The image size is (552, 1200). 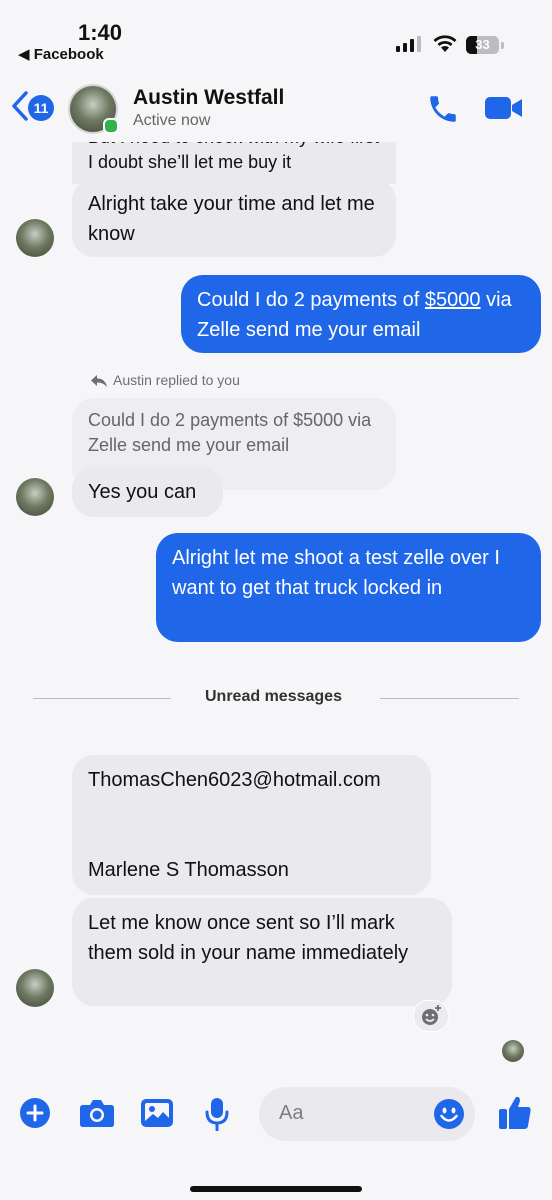 I want to click on unread-messages-label: Unread messages, so click(x=273, y=696).